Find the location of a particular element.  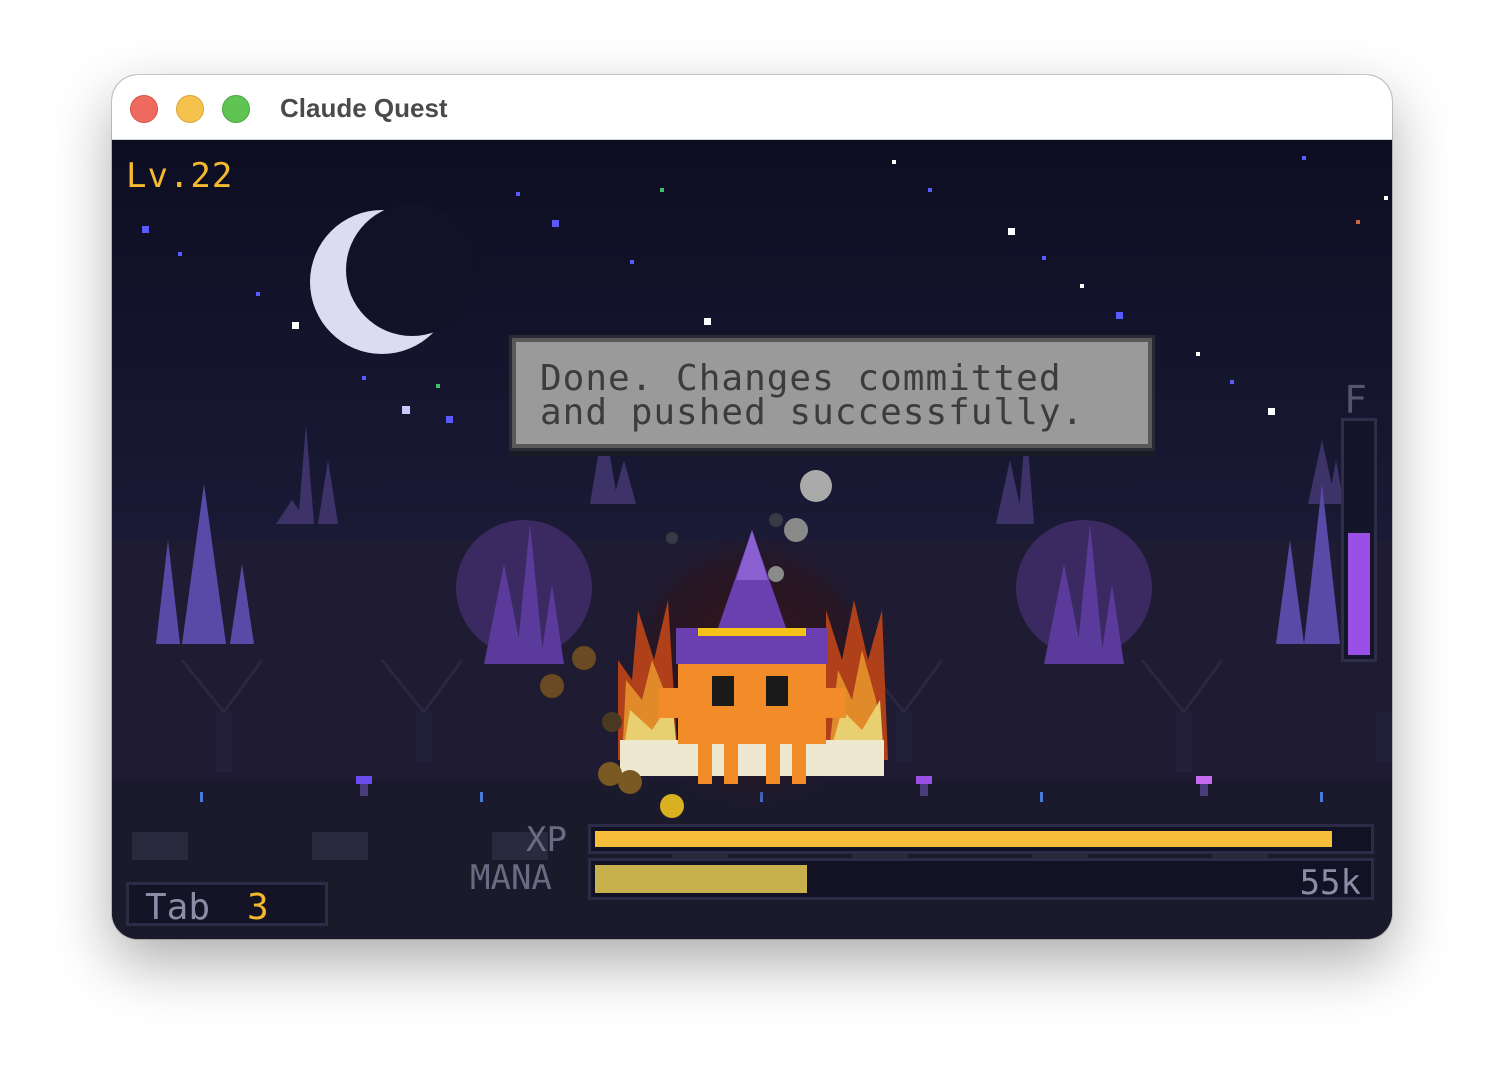

energy-meter-fill is located at coordinates (1359, 594).